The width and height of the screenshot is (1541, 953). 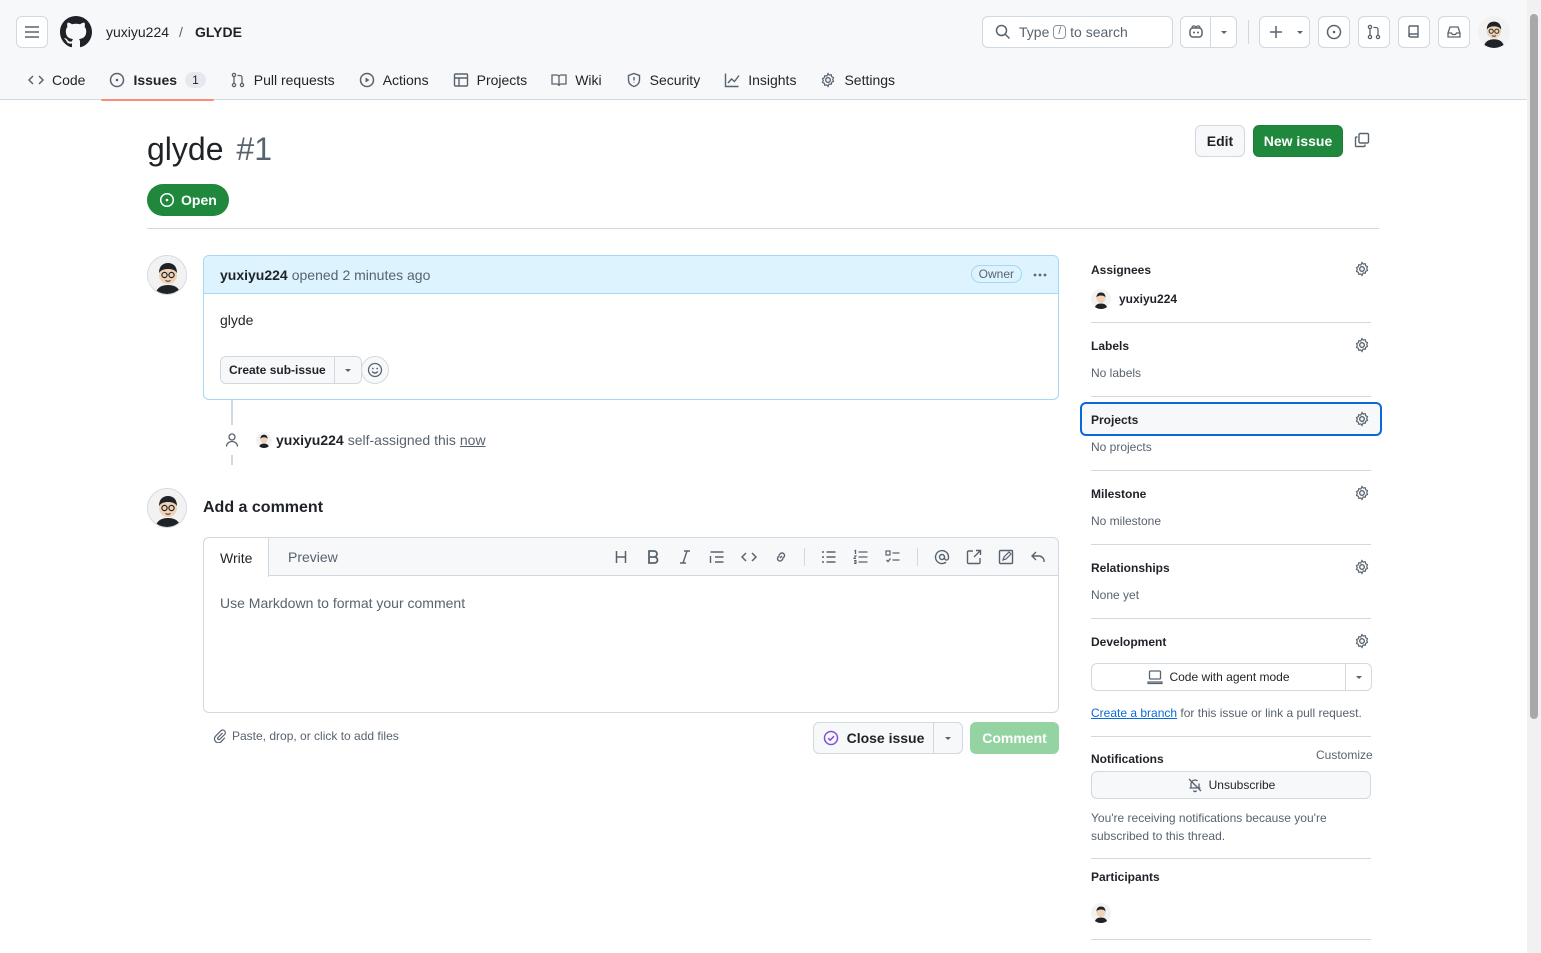 I want to click on issue-opened-icon, so click(x=1334, y=32).